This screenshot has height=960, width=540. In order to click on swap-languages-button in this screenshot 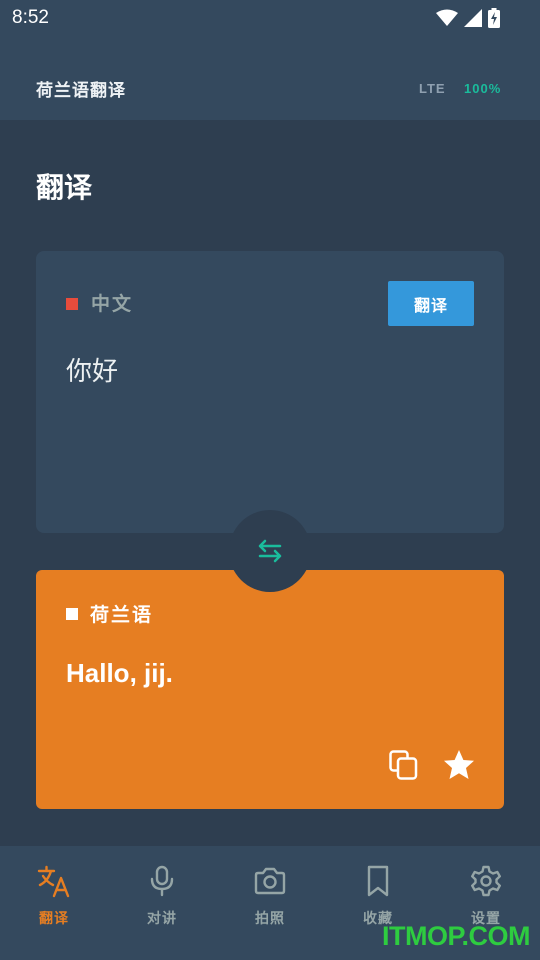, I will do `click(270, 551)`.